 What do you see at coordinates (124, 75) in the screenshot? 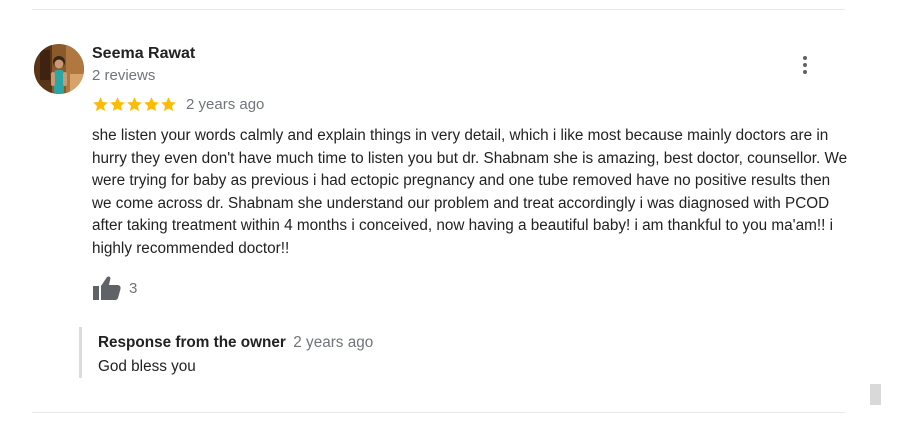
I see `reviewer-review-count: 2 reviews` at bounding box center [124, 75].